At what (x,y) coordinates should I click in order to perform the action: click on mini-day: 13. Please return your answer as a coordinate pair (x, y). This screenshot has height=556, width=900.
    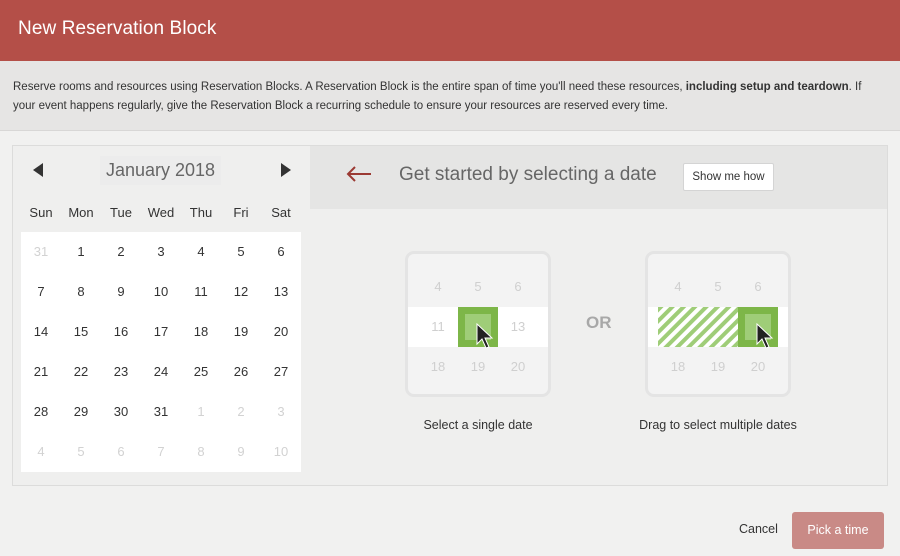
    Looking at the image, I should click on (518, 326).